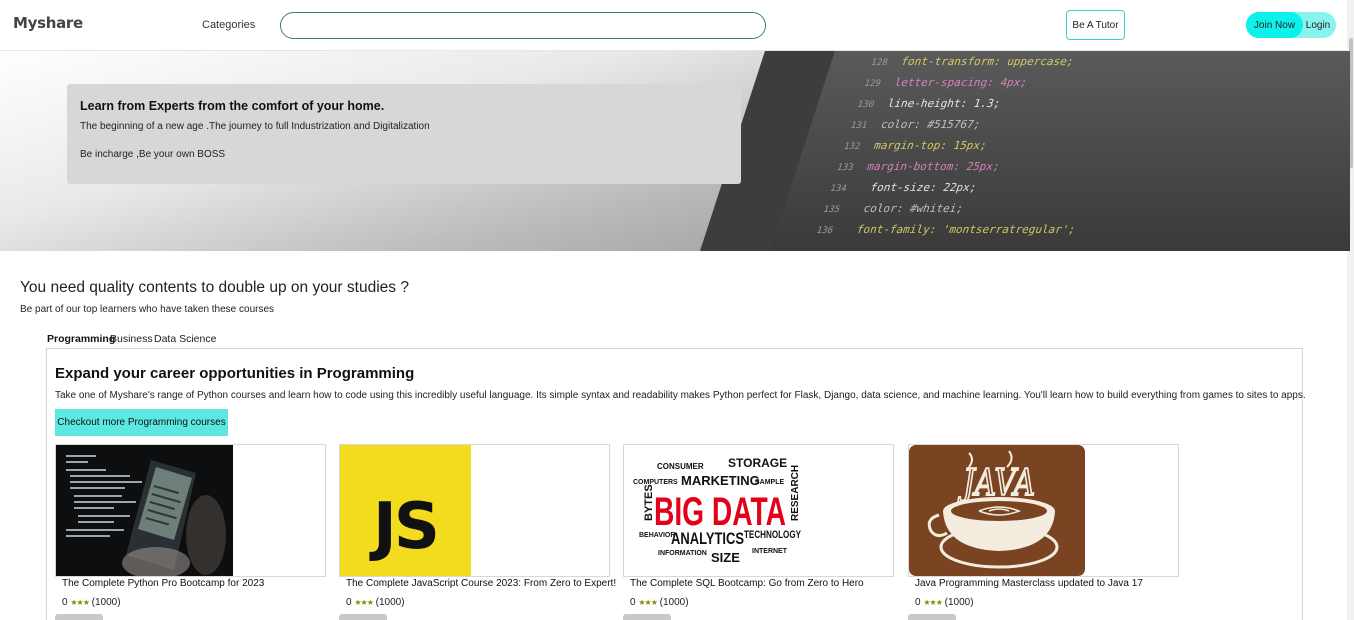 The image size is (1354, 620). What do you see at coordinates (866, 104) in the screenshot?
I see `hero-code-line-number: 130` at bounding box center [866, 104].